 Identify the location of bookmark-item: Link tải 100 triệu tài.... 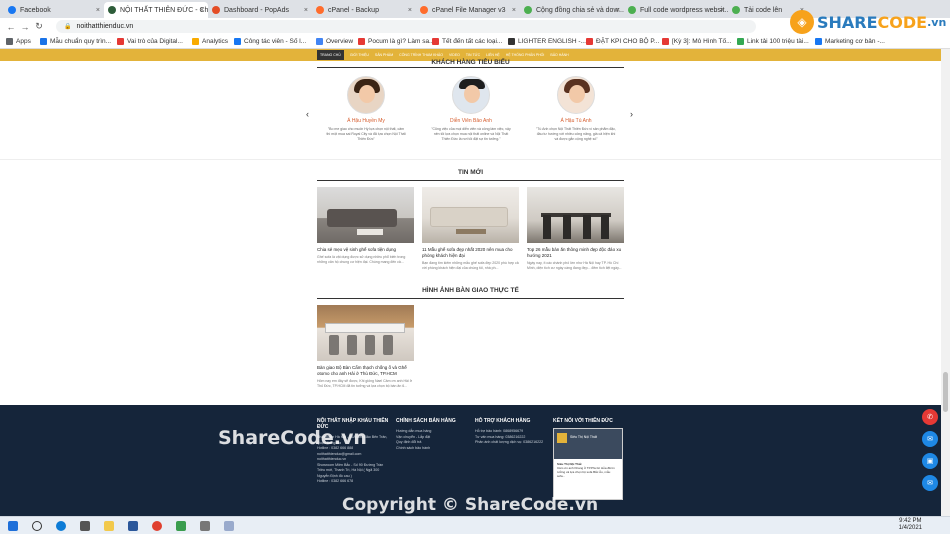
(773, 41).